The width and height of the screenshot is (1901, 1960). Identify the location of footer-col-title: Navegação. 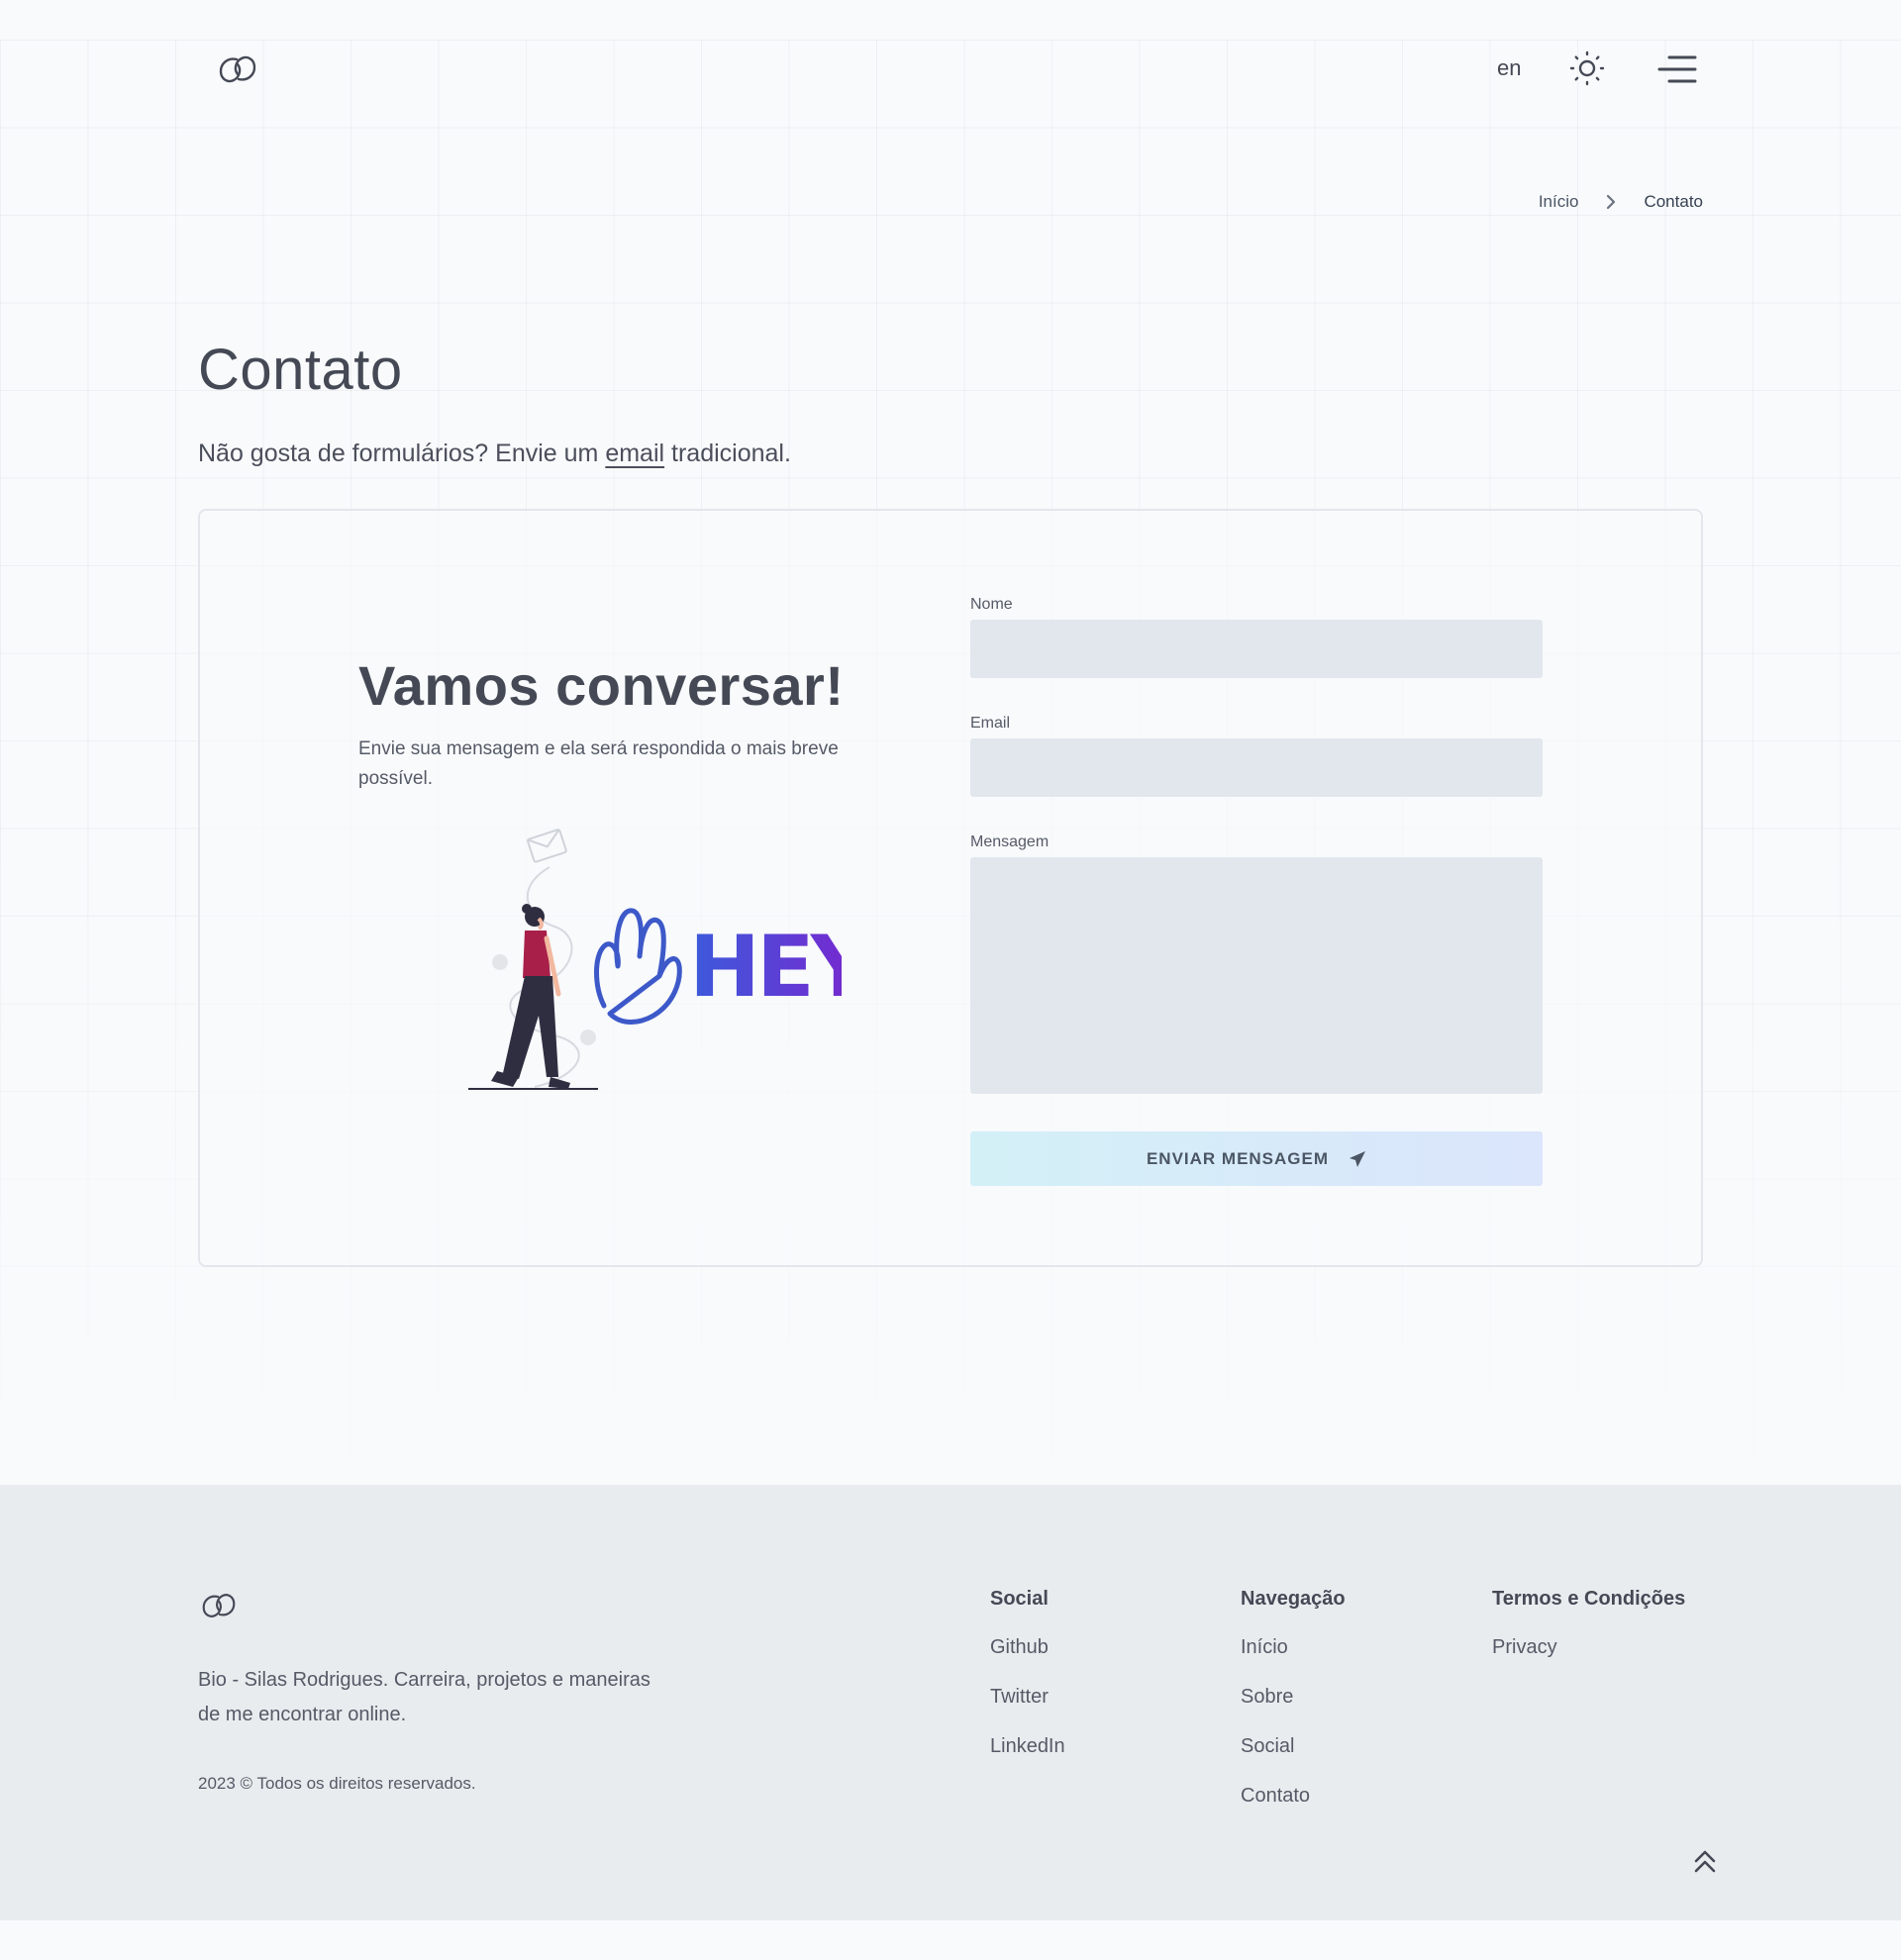
(1293, 1599).